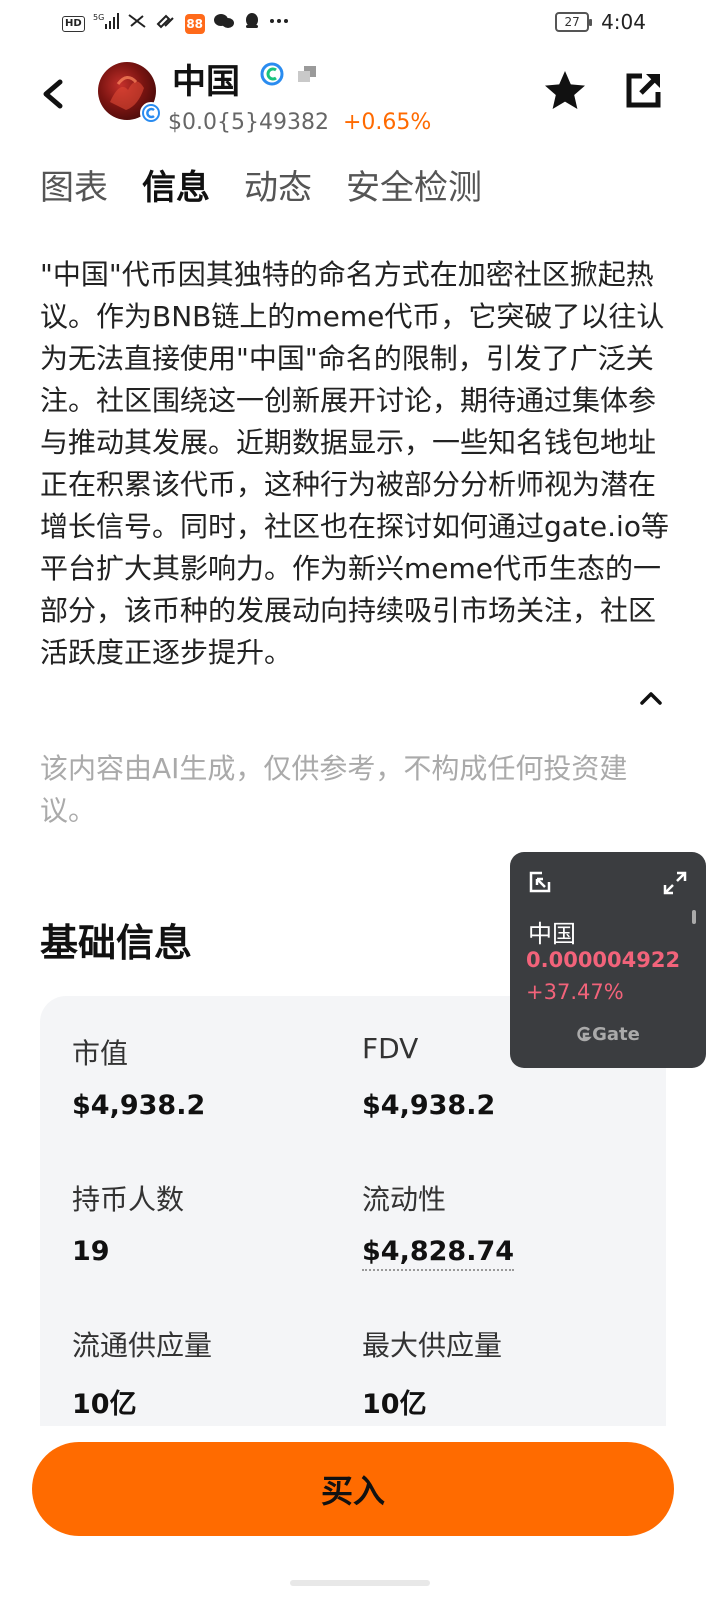 This screenshot has height=1600, width=720. I want to click on status-left: HD 5G 88, so click(175, 23).